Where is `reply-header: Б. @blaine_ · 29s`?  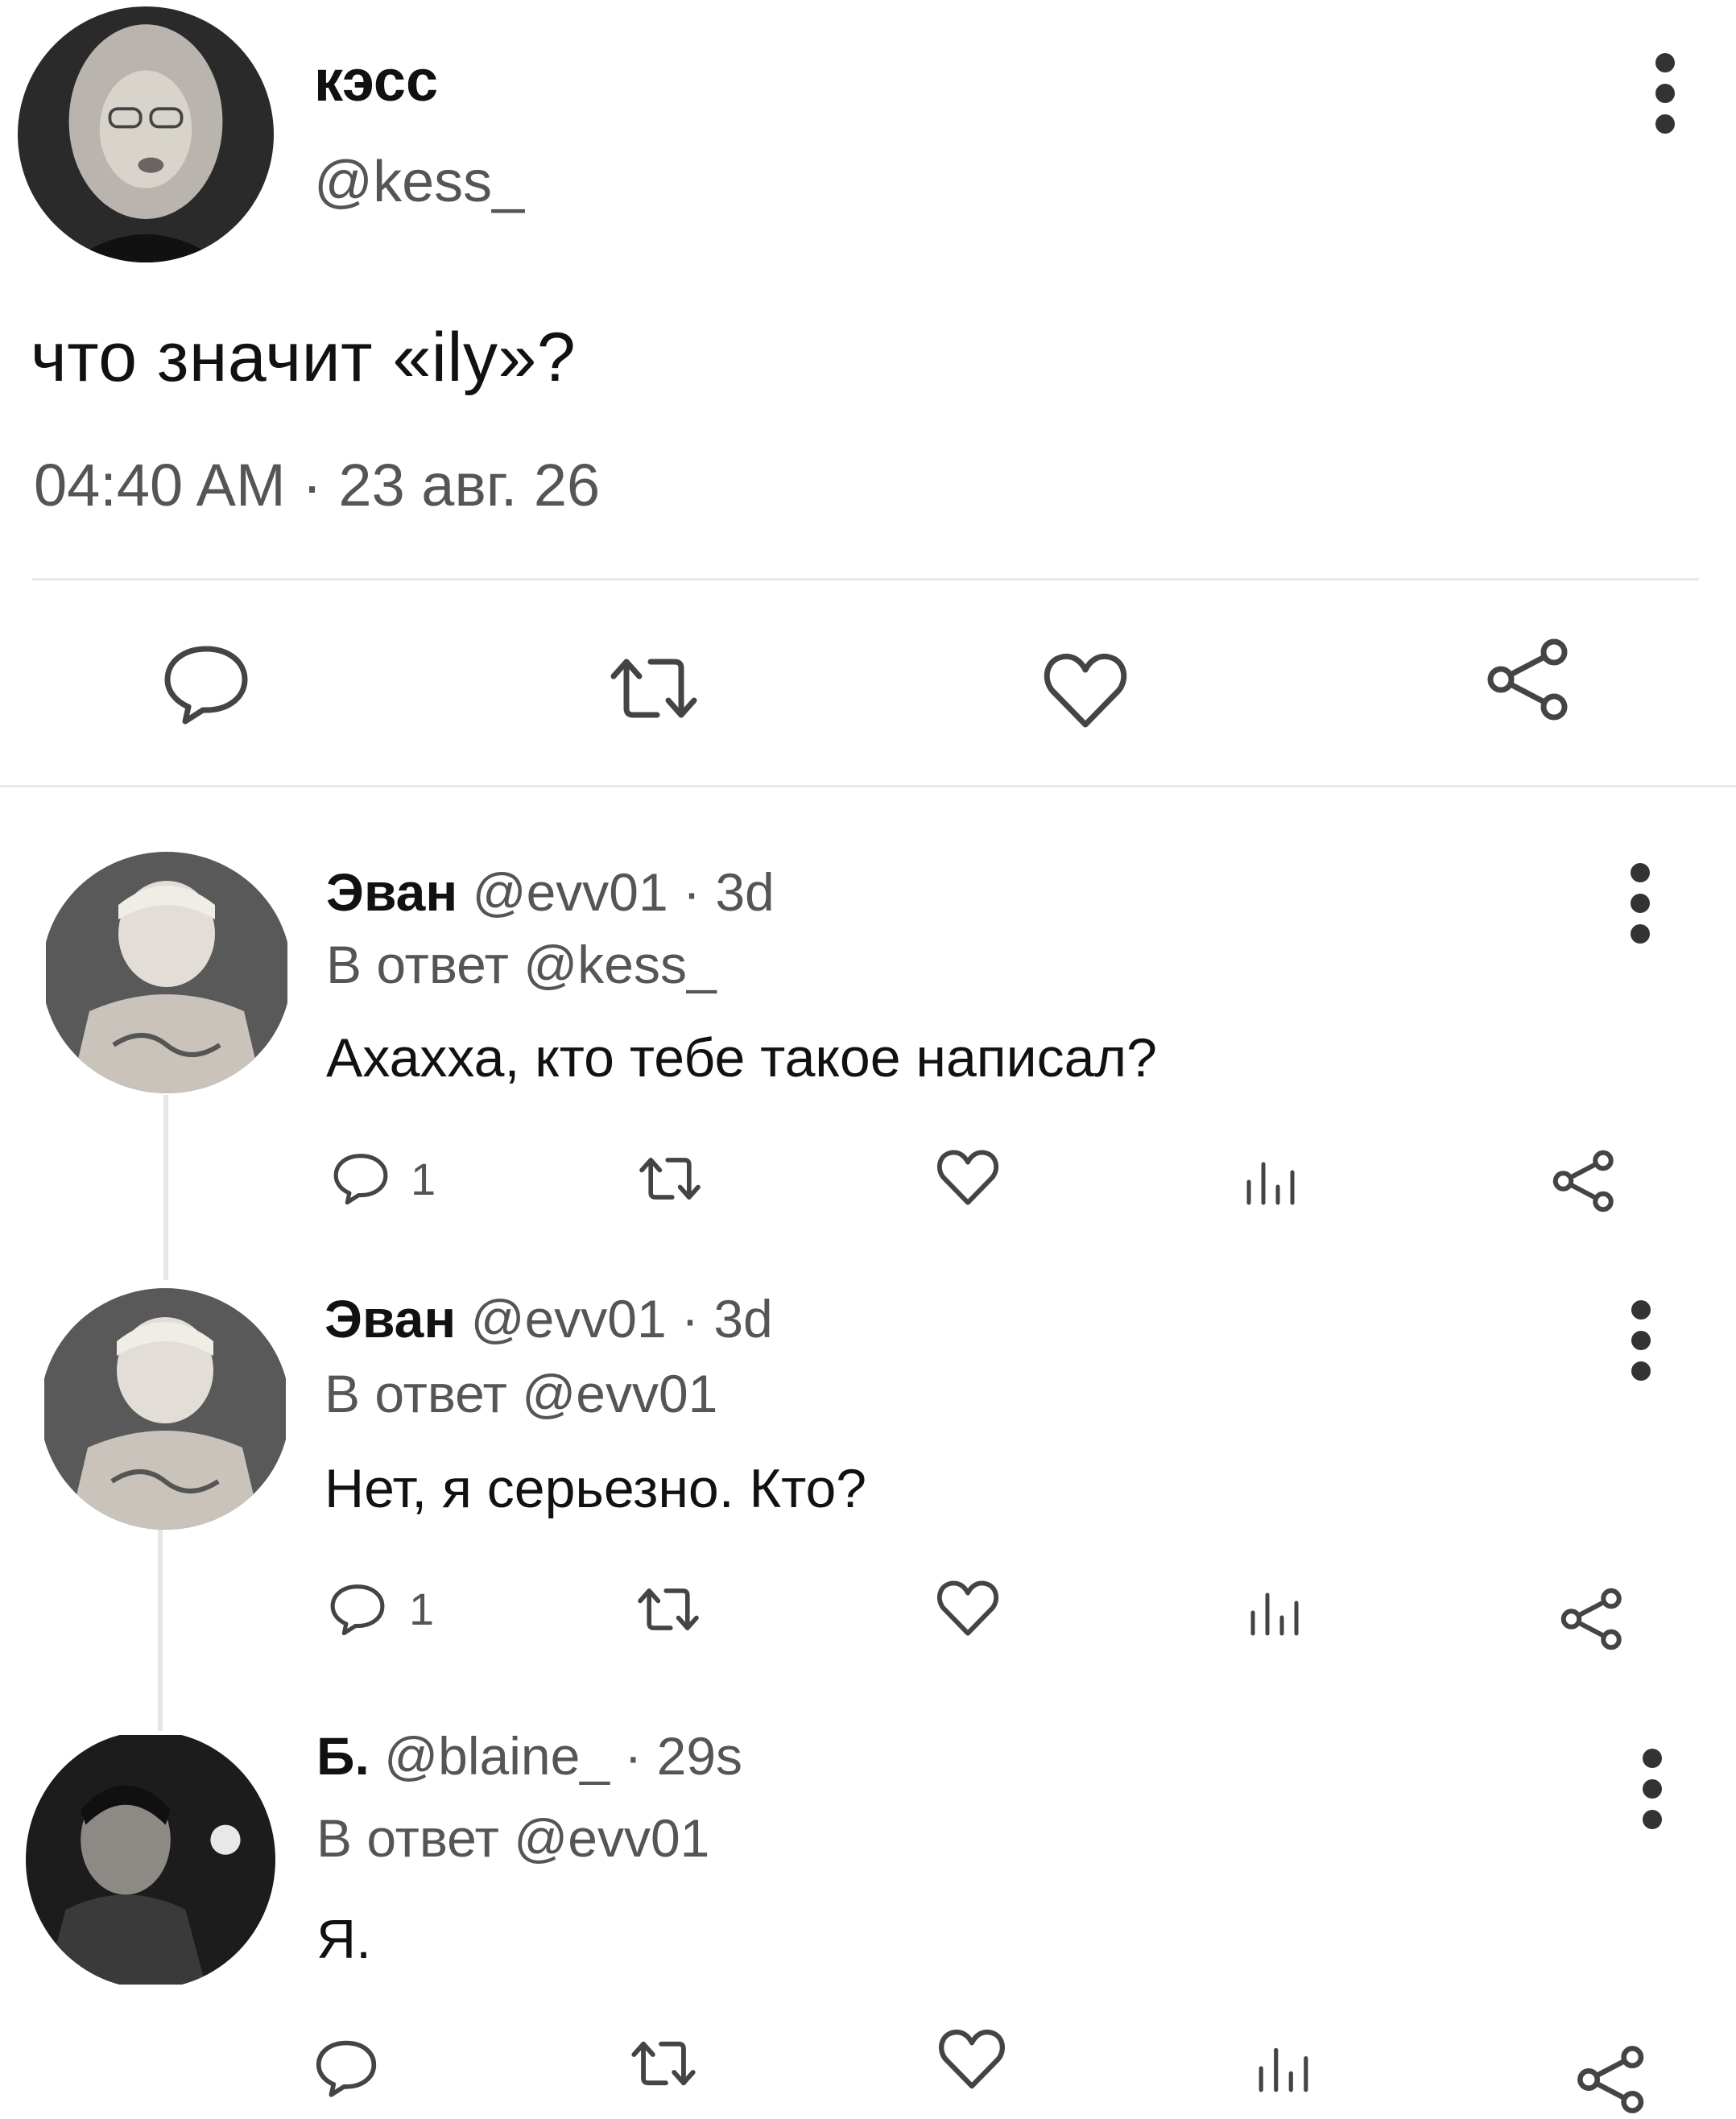
reply-header: Б. @blaine_ · 29s is located at coordinates (529, 1755).